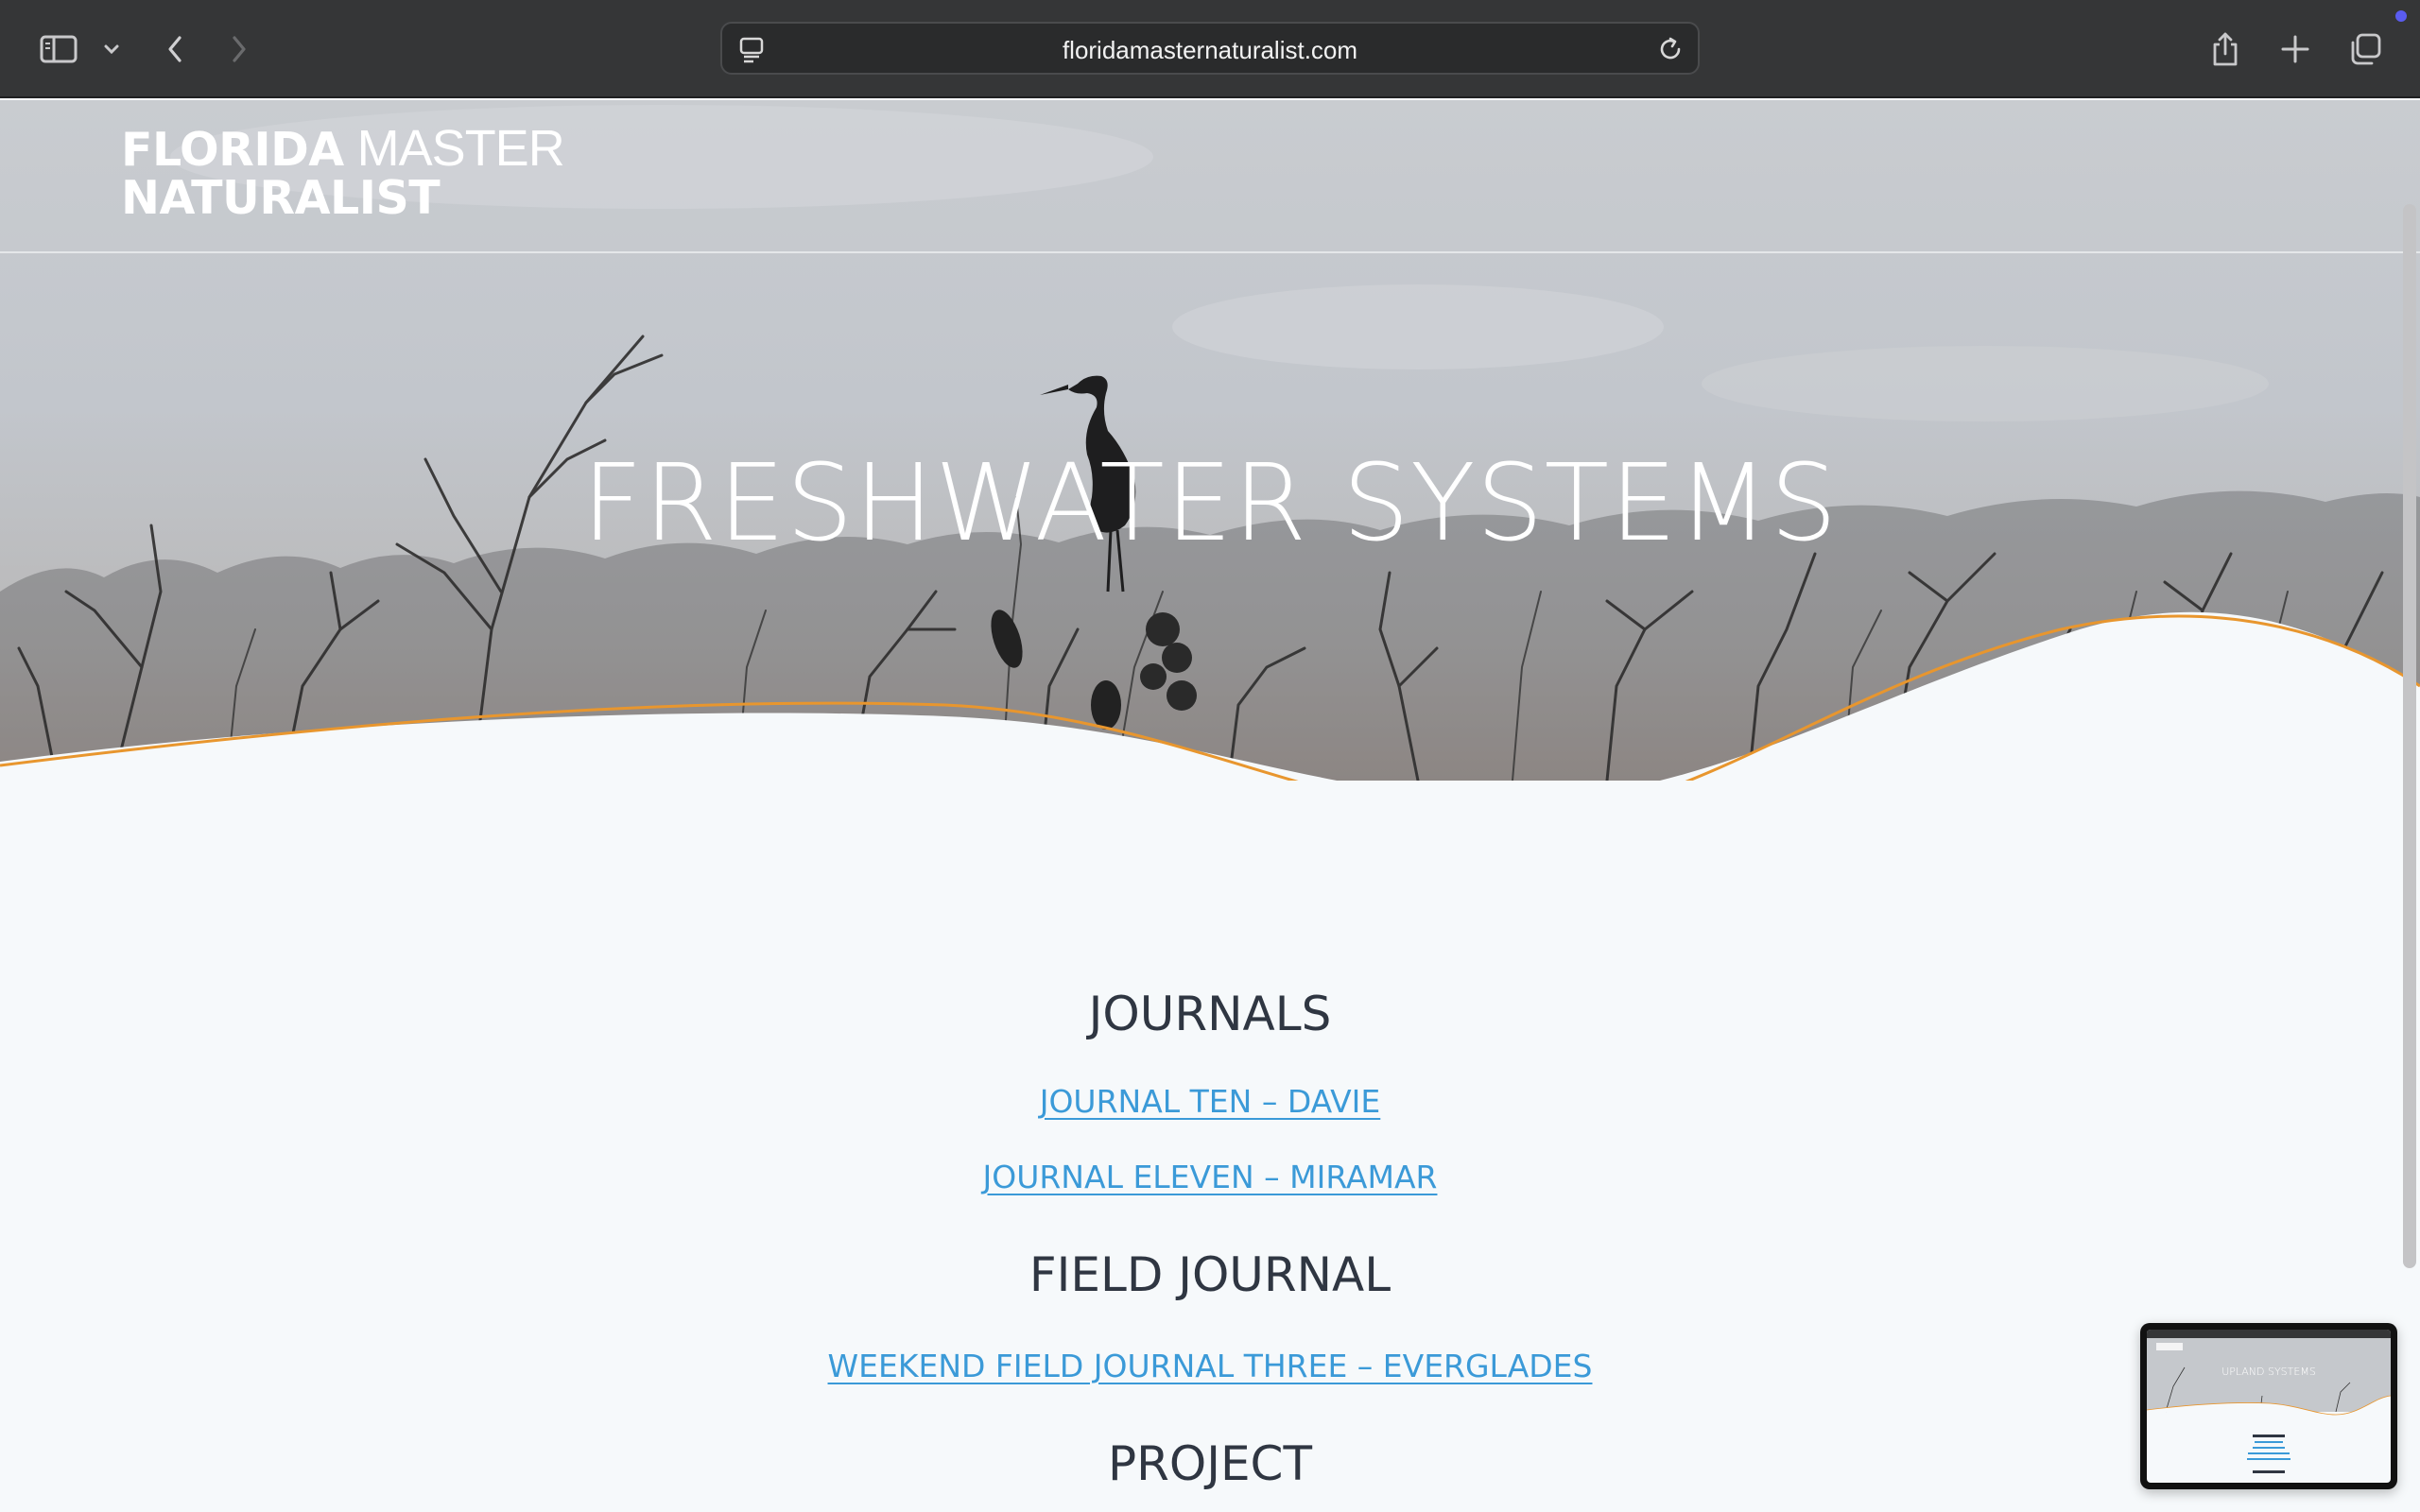 This screenshot has width=2420, height=1512. What do you see at coordinates (1210, 1014) in the screenshot?
I see `section-heading-journals: JOURNALS` at bounding box center [1210, 1014].